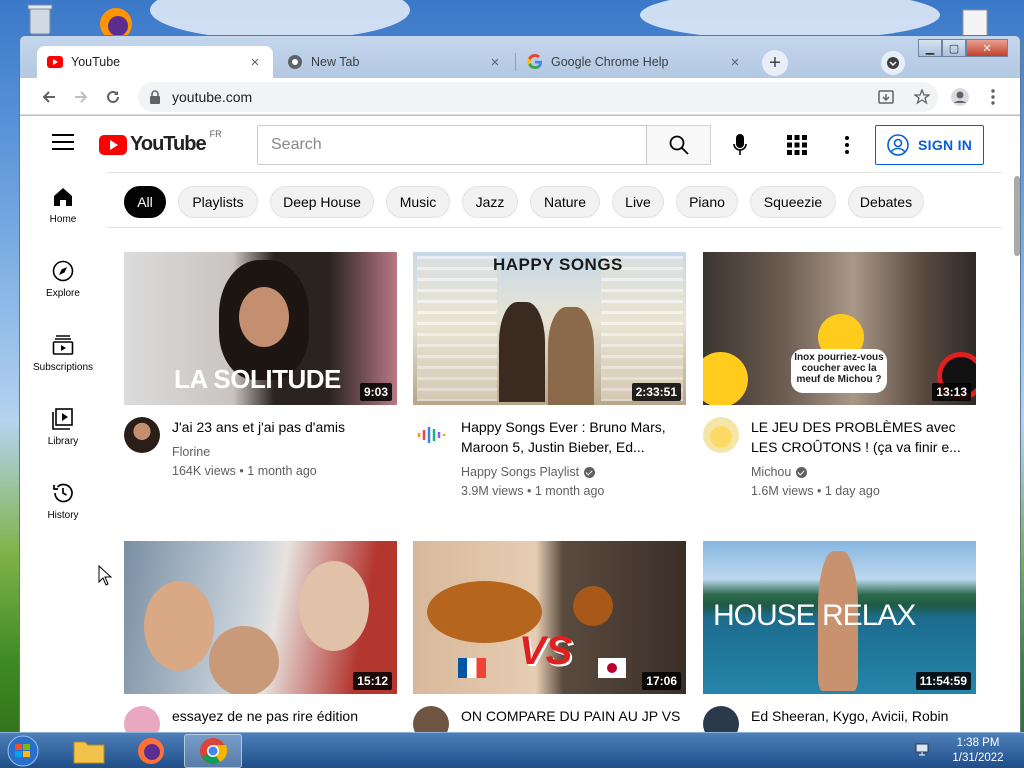  I want to click on voice-search-button, so click(740, 145).